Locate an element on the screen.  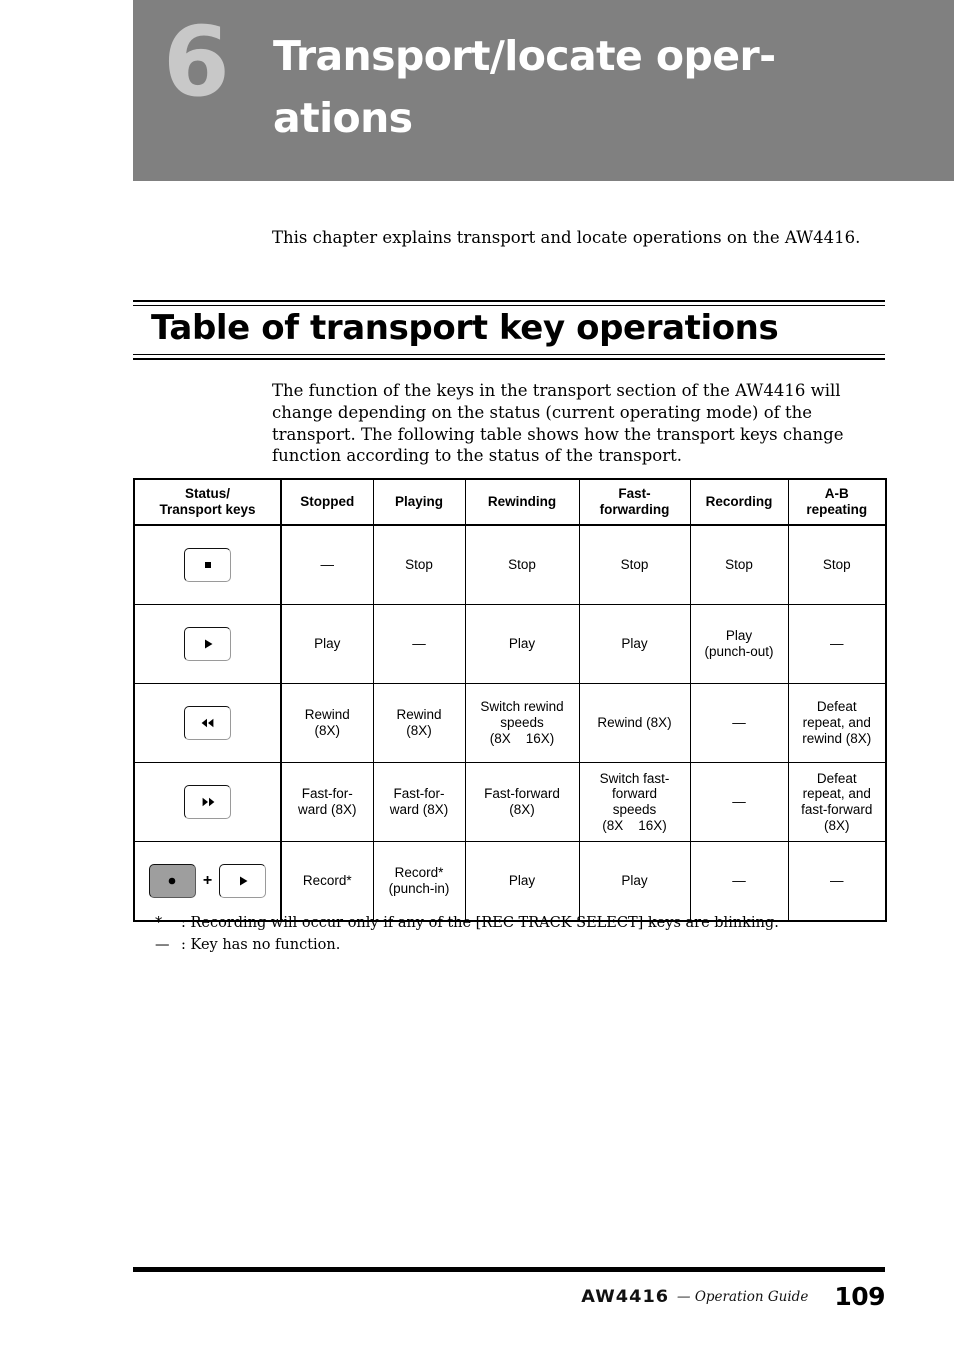
fast-forward-double-triangle-icon is located at coordinates (208, 802).